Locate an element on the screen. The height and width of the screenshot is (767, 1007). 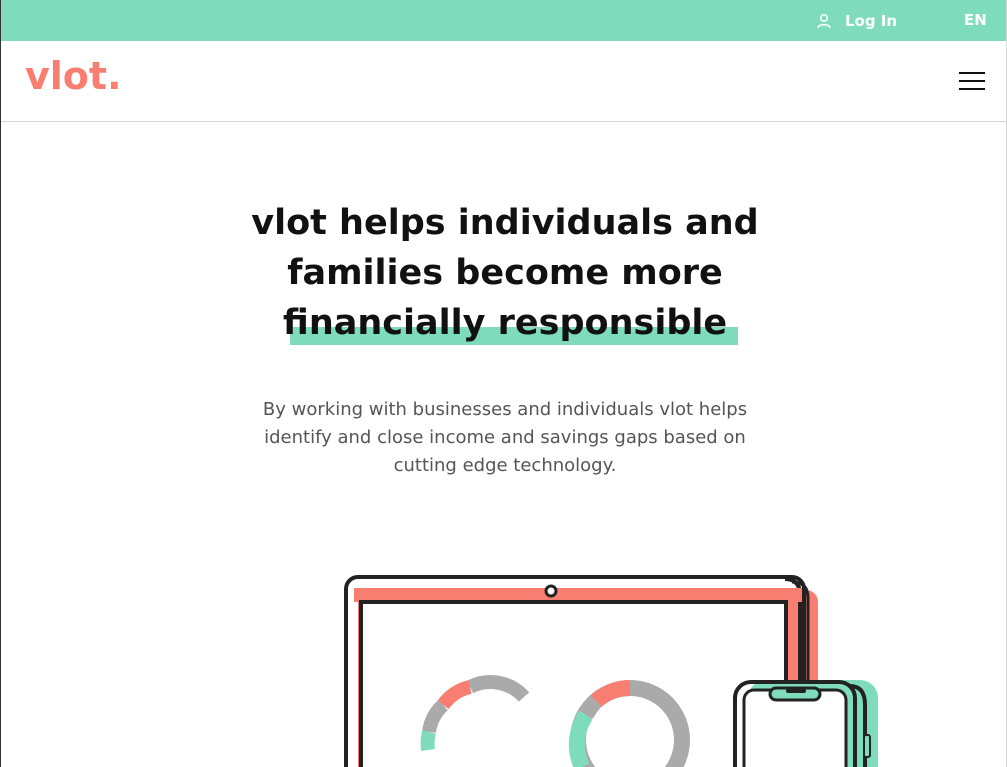
site-header: vlot. is located at coordinates (503, 81).